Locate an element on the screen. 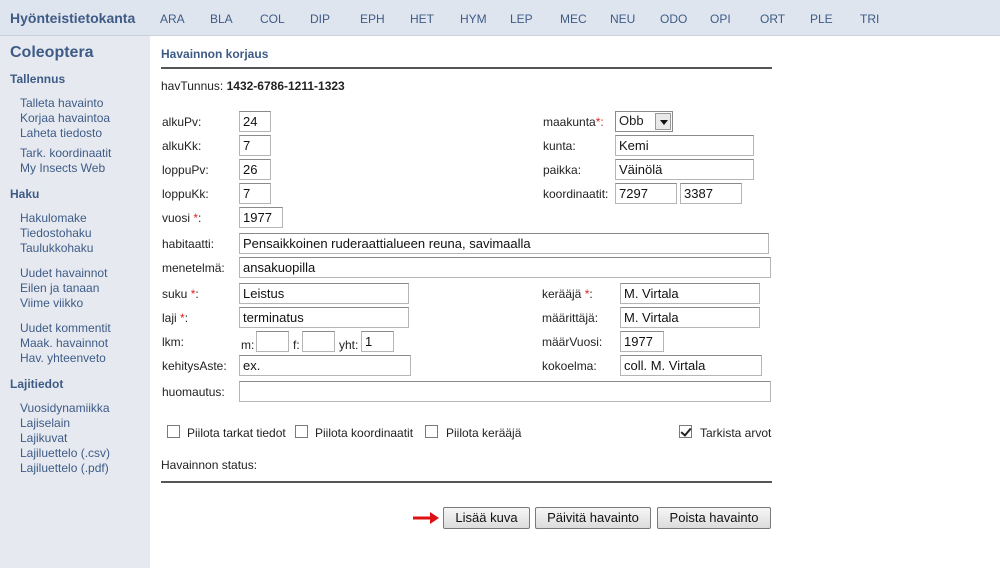  label-alkukk: alkuKk: is located at coordinates (182, 146).